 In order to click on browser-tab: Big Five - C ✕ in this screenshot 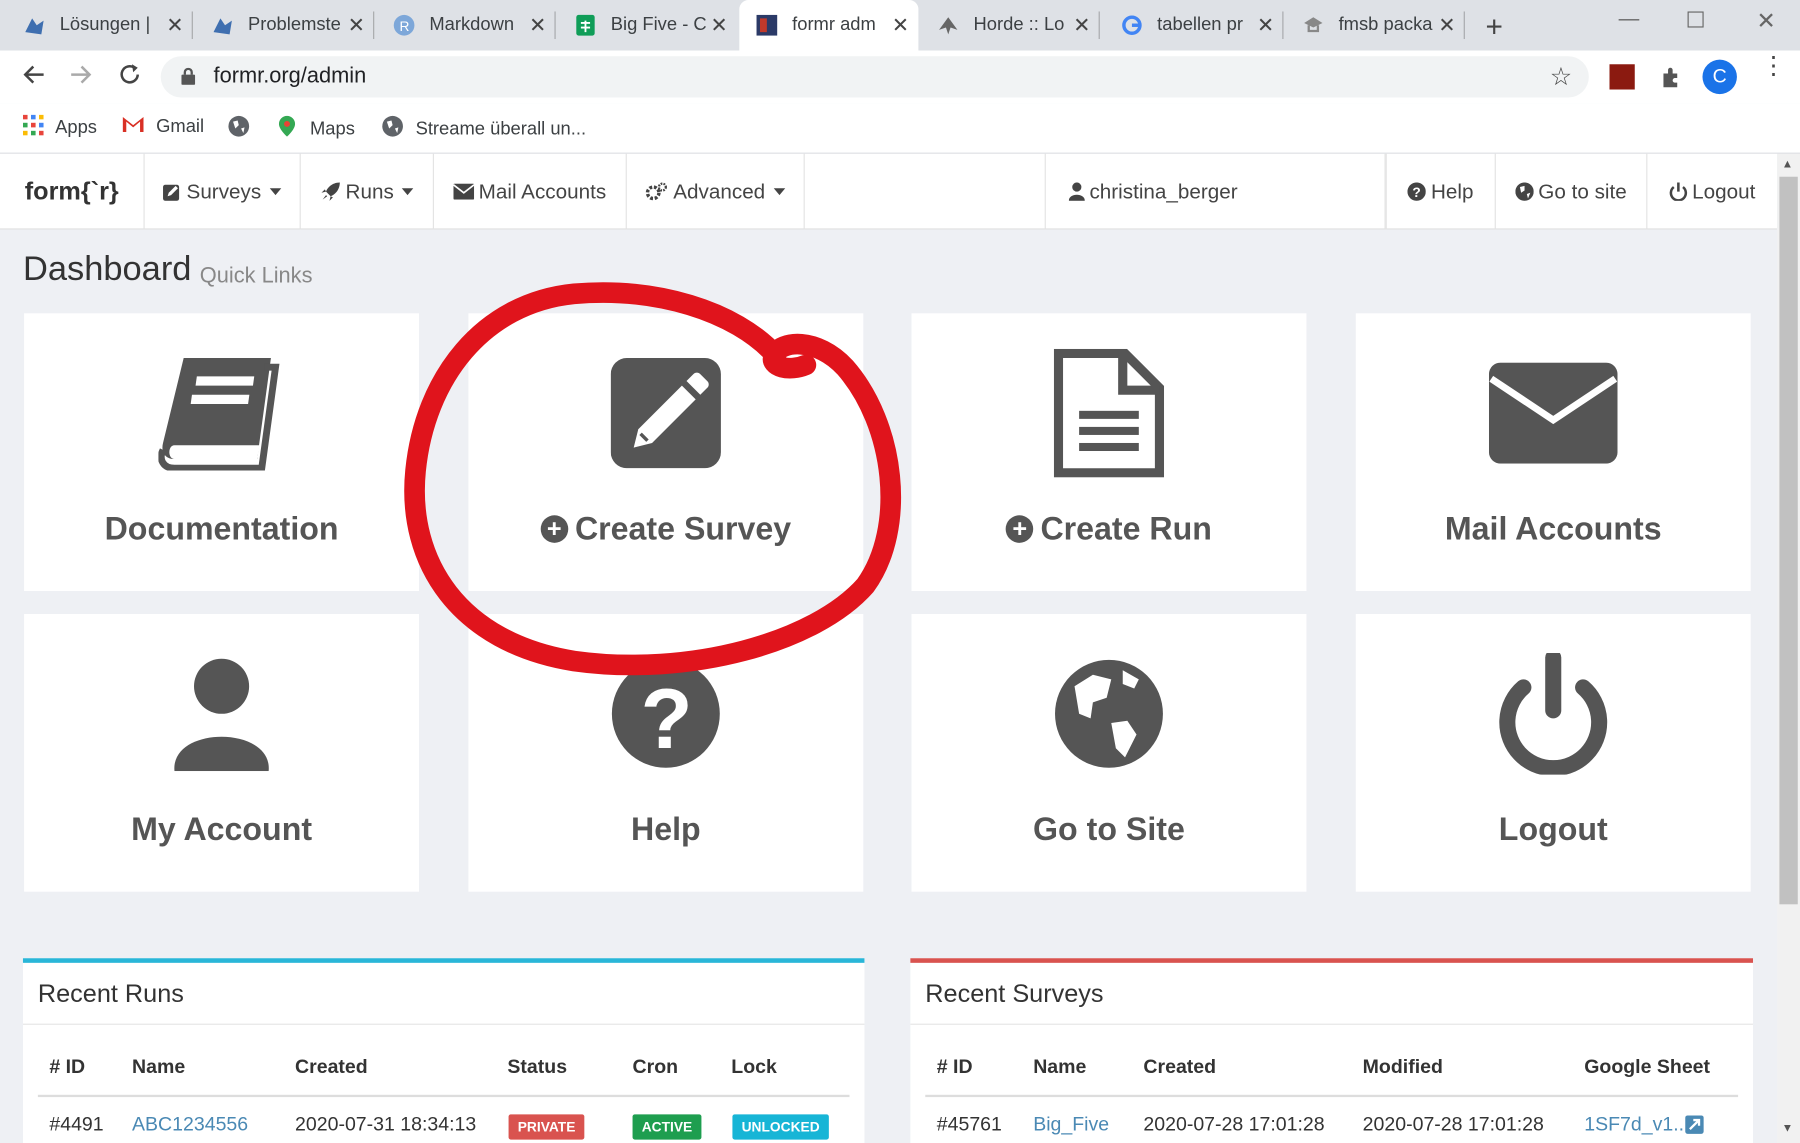, I will do `click(655, 25)`.